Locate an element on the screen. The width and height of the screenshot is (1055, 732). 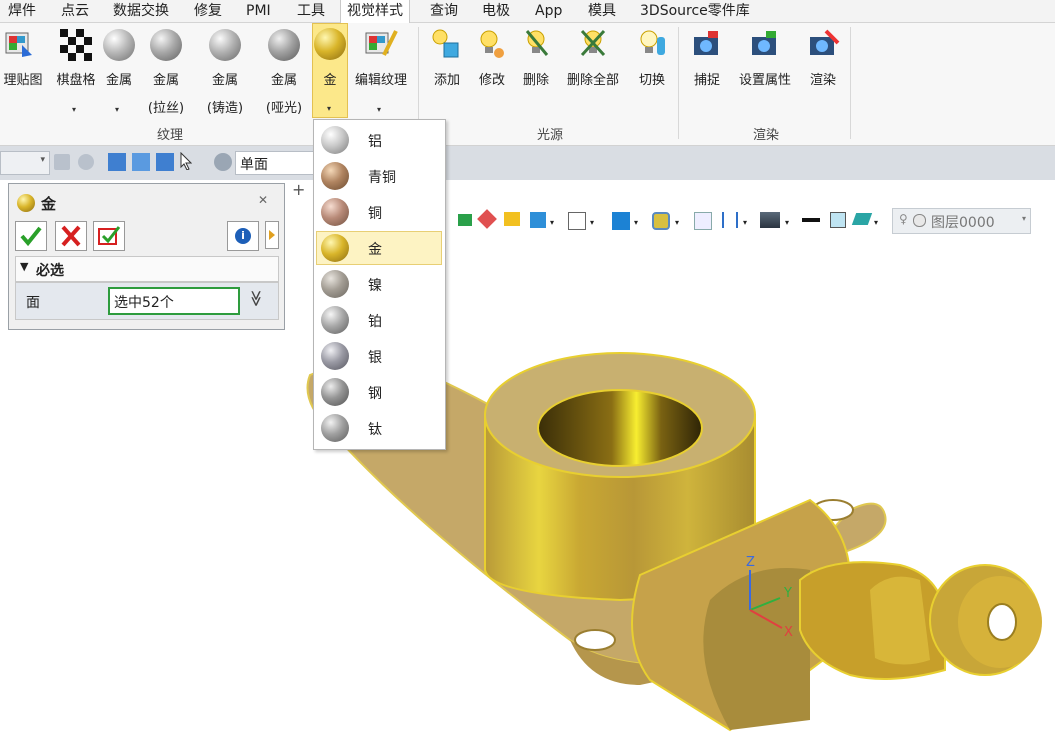
select-pick-icon is located at coordinates (117, 162).